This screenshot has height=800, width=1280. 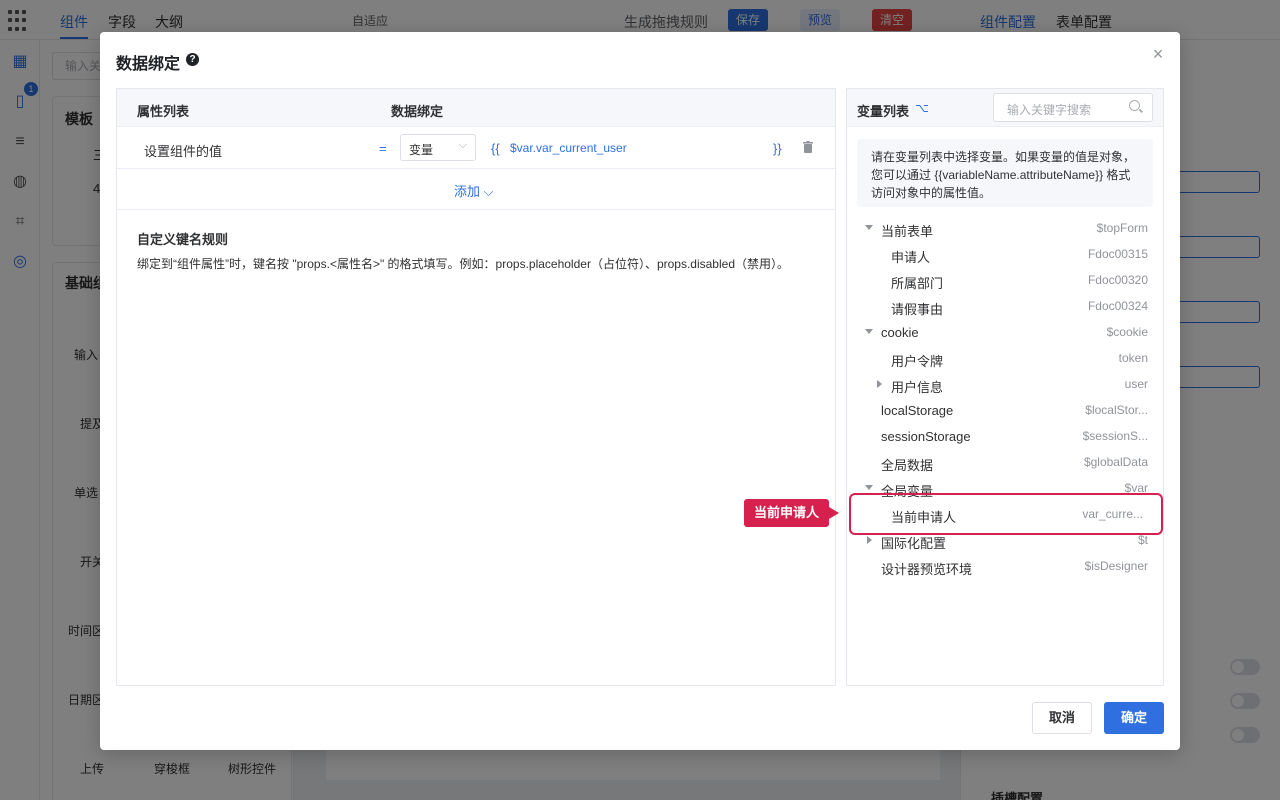 What do you see at coordinates (183, 151) in the screenshot?
I see `property-name: 设置组件的值` at bounding box center [183, 151].